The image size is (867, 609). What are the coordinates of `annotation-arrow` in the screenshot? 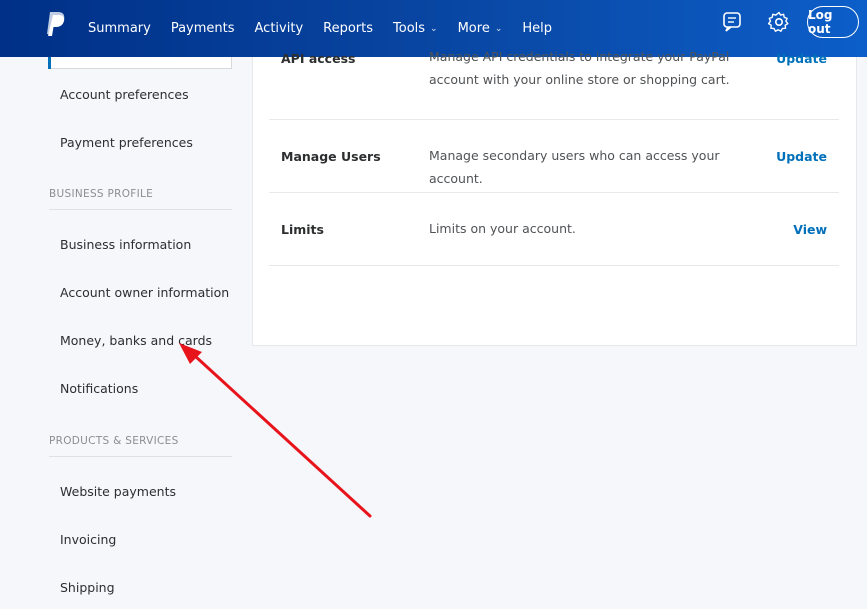 It's located at (275, 430).